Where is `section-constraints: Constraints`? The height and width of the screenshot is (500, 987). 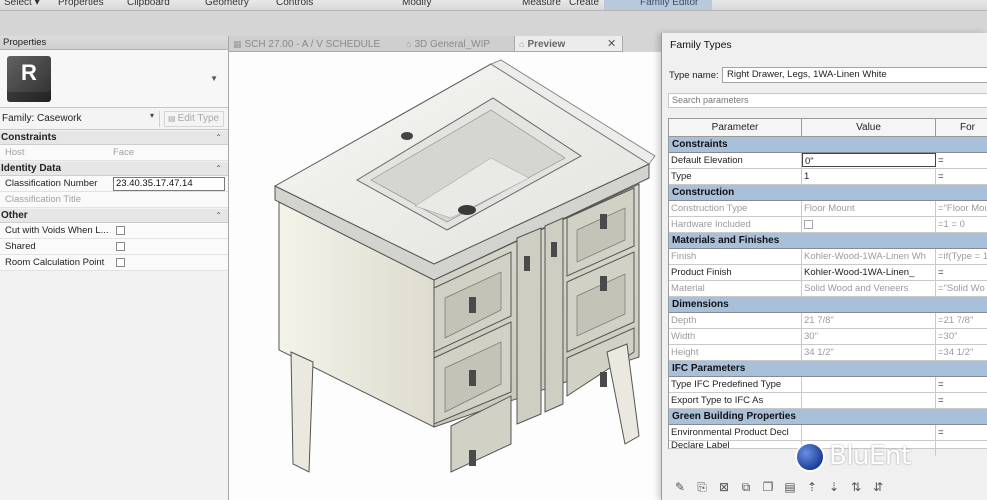
section-constraints: Constraints is located at coordinates (828, 145).